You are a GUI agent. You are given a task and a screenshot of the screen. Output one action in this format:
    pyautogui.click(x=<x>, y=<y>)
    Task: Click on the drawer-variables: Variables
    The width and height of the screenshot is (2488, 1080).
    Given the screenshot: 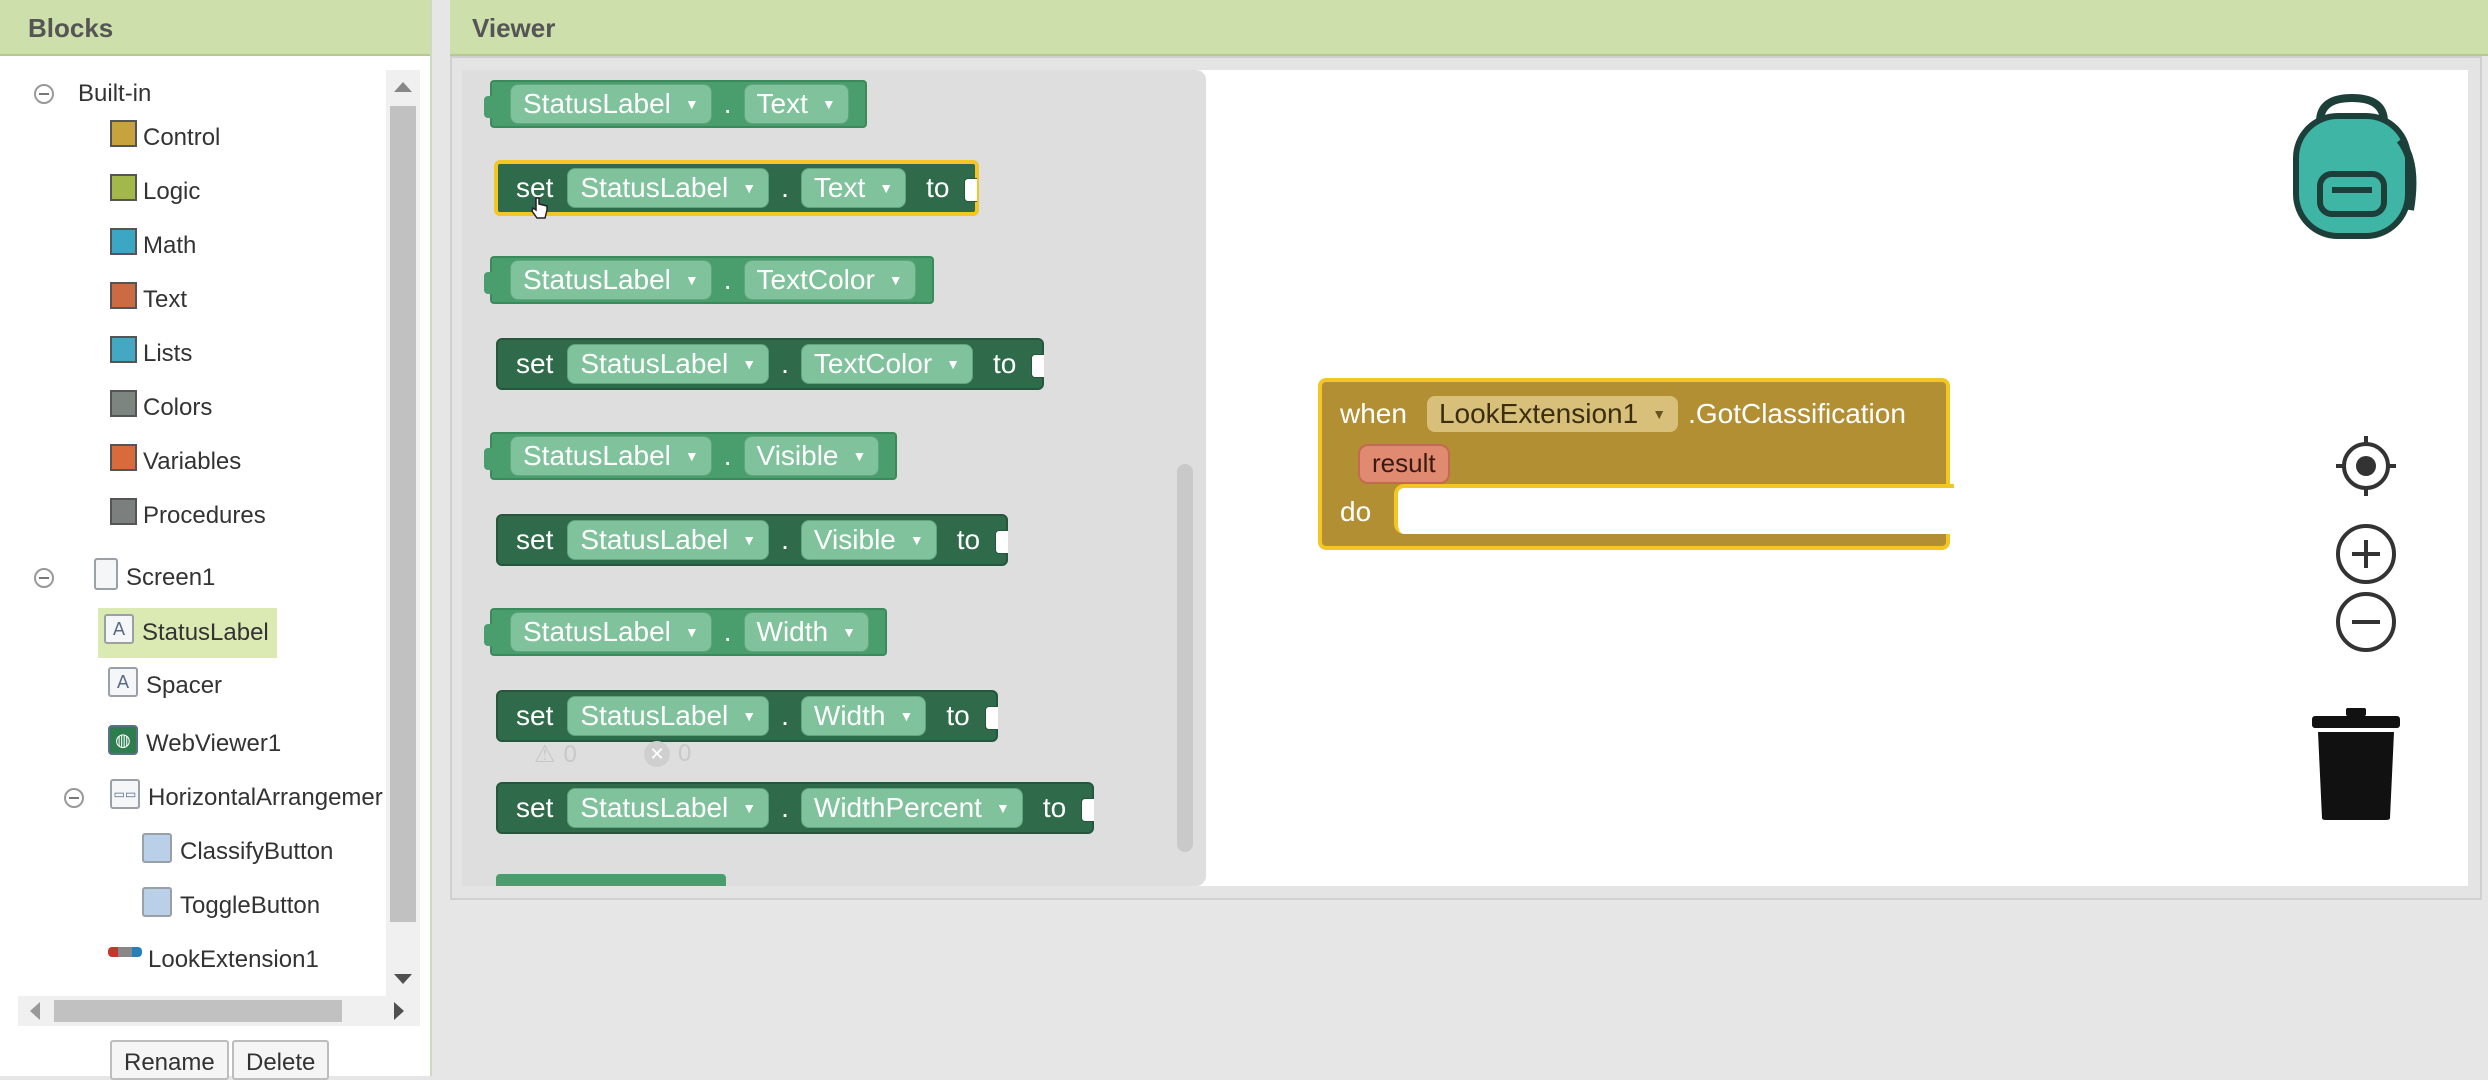 What is the action you would take?
    pyautogui.click(x=175, y=462)
    